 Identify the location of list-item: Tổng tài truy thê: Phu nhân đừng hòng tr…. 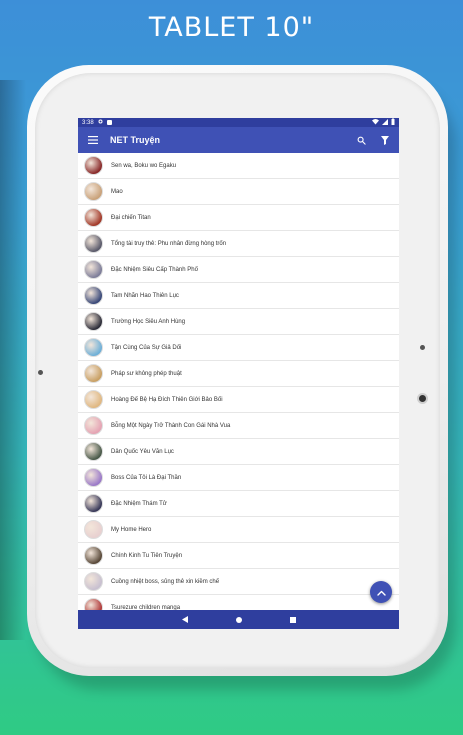
(238, 244).